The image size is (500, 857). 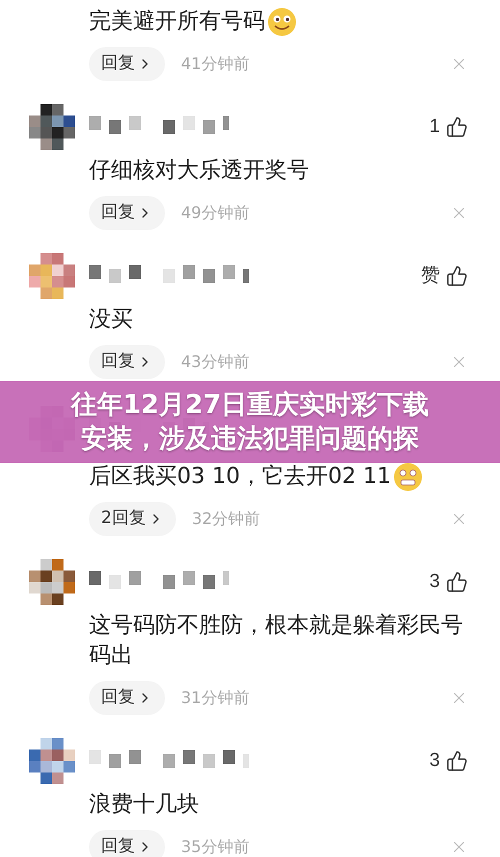 What do you see at coordinates (111, 320) in the screenshot?
I see `comment-text: 没买` at bounding box center [111, 320].